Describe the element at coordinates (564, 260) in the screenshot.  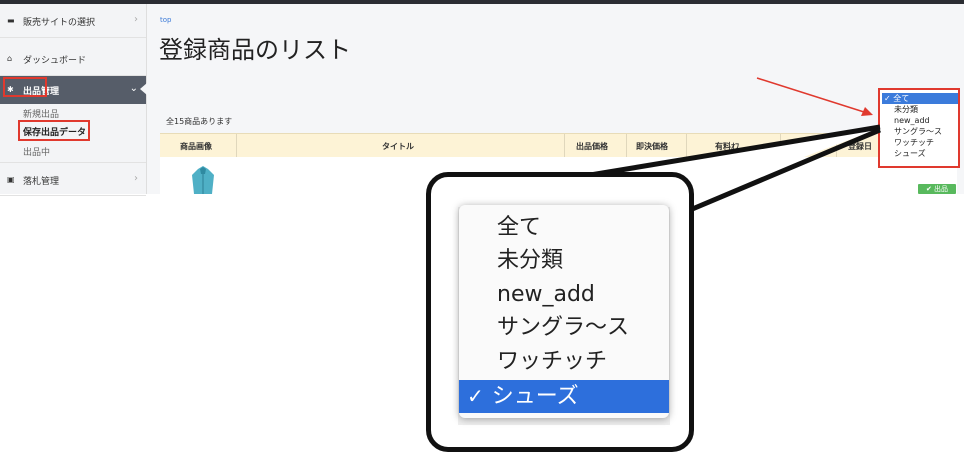
I see `dropdown-option: 未分類` at that location.